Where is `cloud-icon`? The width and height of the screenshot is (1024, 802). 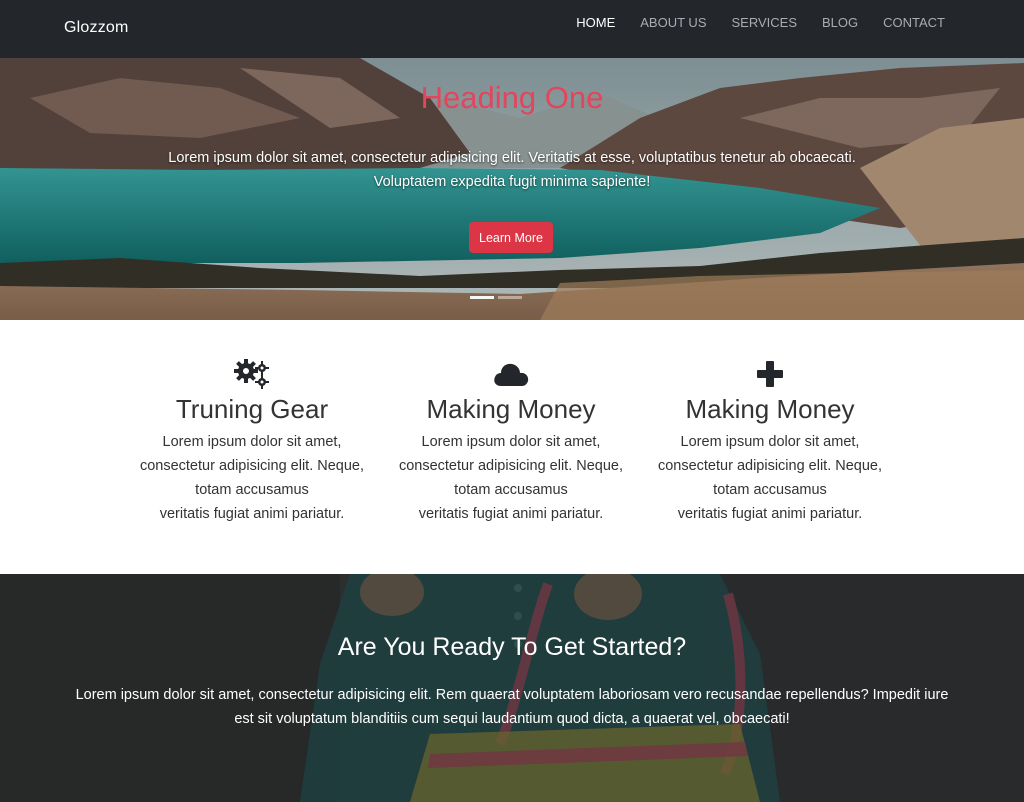 cloud-icon is located at coordinates (511, 374).